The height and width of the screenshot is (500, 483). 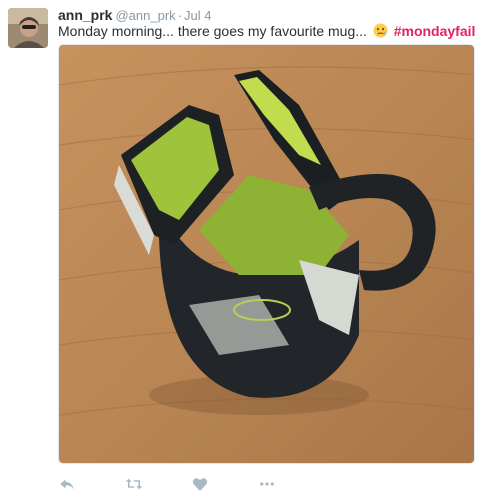 I want to click on author-handle: @ann_prk, so click(x=145, y=15).